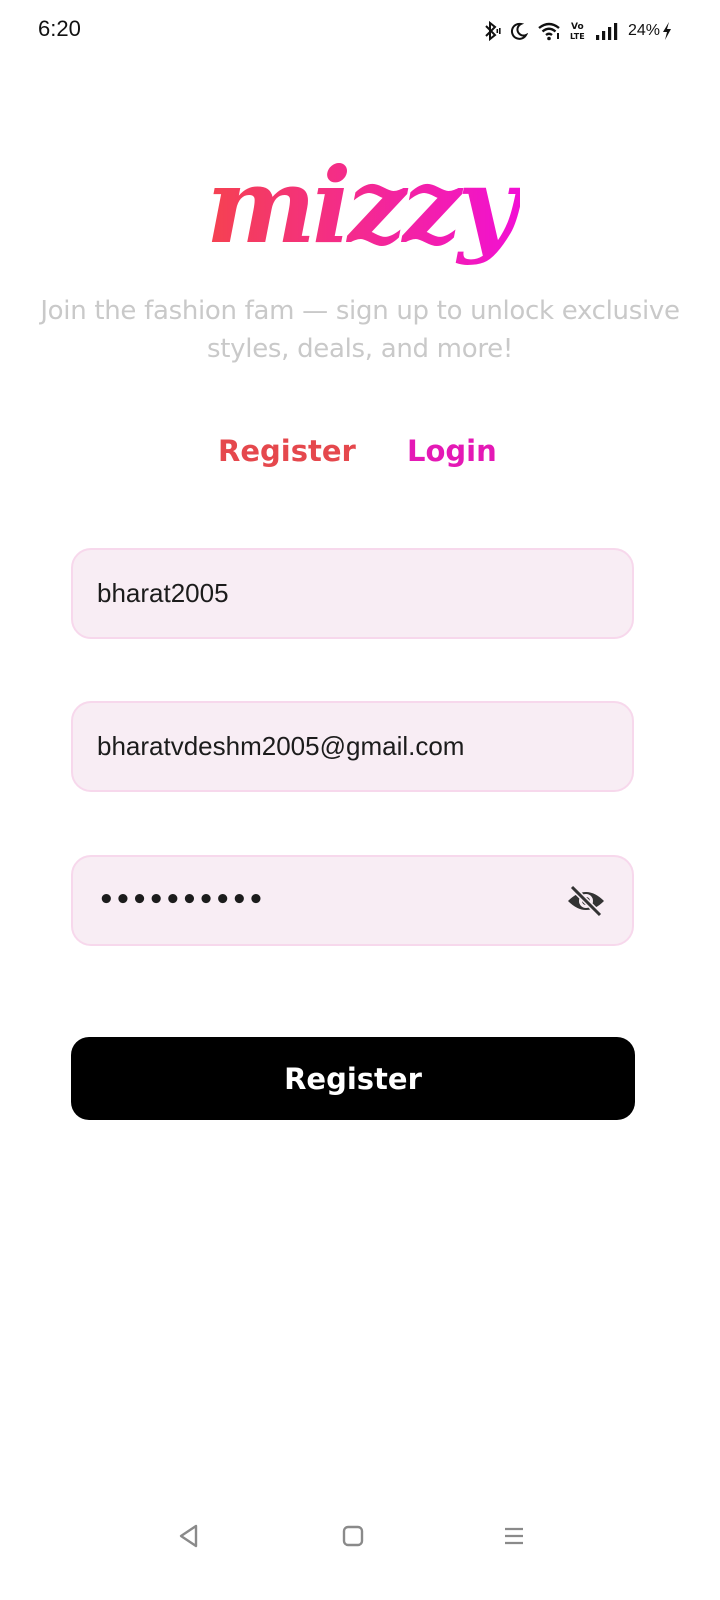 The image size is (720, 1600). What do you see at coordinates (643, 30) in the screenshot?
I see `battery-percent: 24%` at bounding box center [643, 30].